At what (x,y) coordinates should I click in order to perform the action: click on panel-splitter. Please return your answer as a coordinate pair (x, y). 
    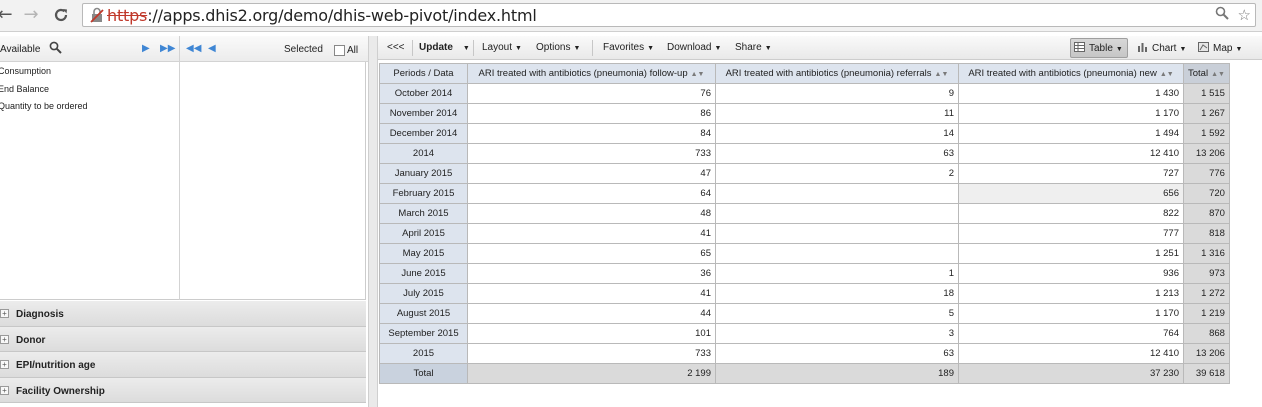
    Looking at the image, I should click on (373, 221).